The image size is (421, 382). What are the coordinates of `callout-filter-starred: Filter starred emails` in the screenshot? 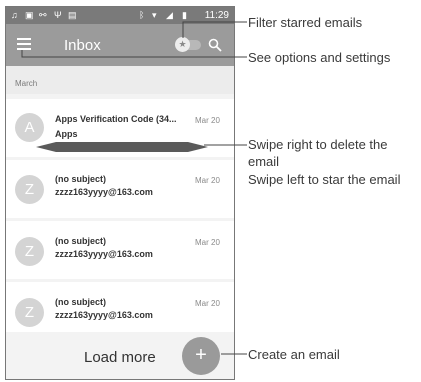 It's located at (305, 22).